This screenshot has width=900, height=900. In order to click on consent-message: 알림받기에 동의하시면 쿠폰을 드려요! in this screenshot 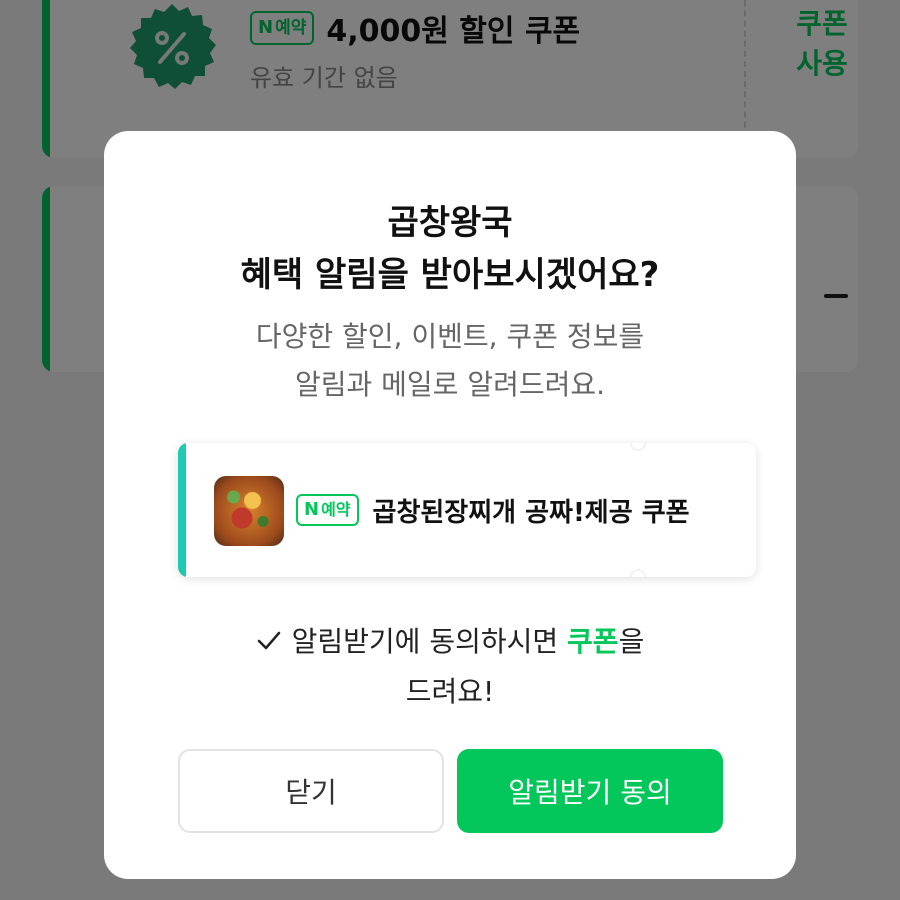, I will do `click(450, 667)`.